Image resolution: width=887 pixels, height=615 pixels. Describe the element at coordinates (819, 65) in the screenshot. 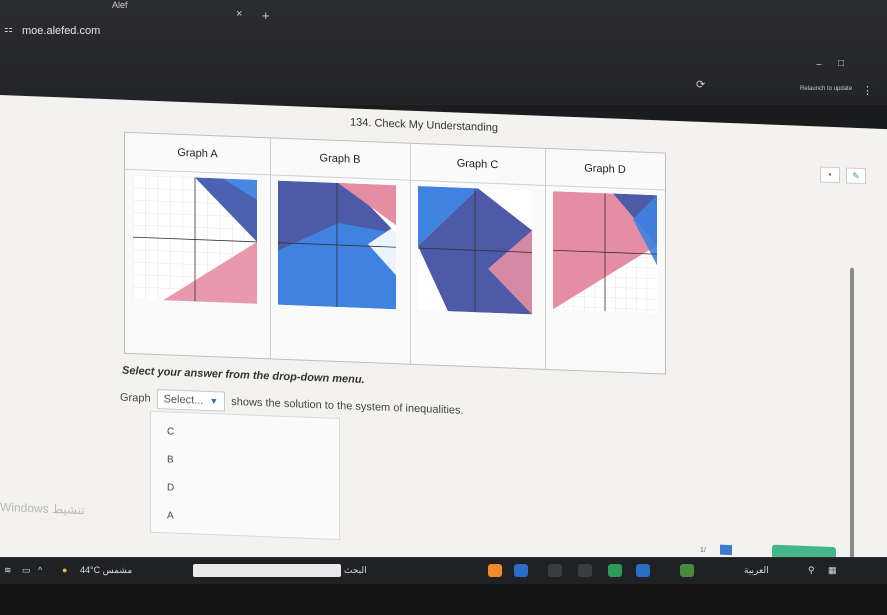

I see `minimize-icon: −` at that location.